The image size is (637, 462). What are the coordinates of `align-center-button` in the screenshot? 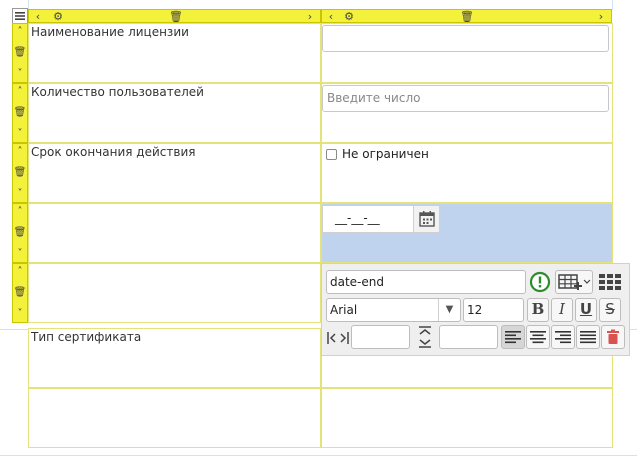 It's located at (538, 337).